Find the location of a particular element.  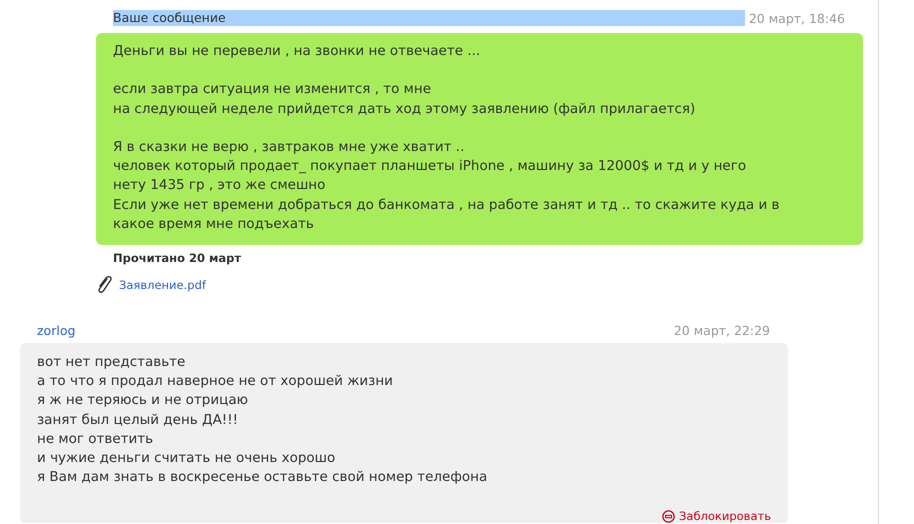

message-label: Ваше сообщение is located at coordinates (429, 18).